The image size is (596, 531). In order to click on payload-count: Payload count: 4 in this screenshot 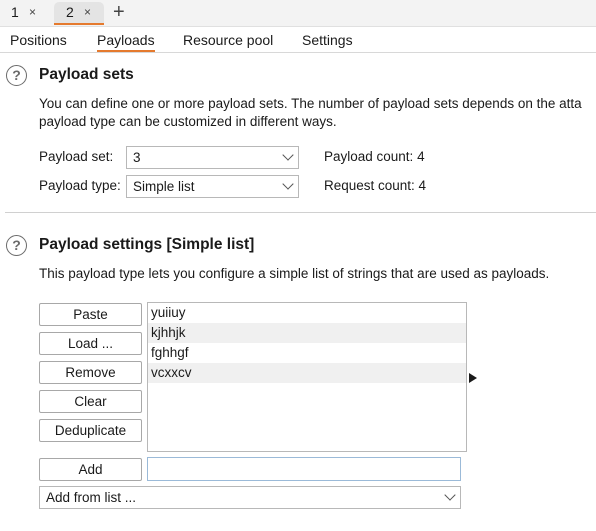, I will do `click(374, 156)`.